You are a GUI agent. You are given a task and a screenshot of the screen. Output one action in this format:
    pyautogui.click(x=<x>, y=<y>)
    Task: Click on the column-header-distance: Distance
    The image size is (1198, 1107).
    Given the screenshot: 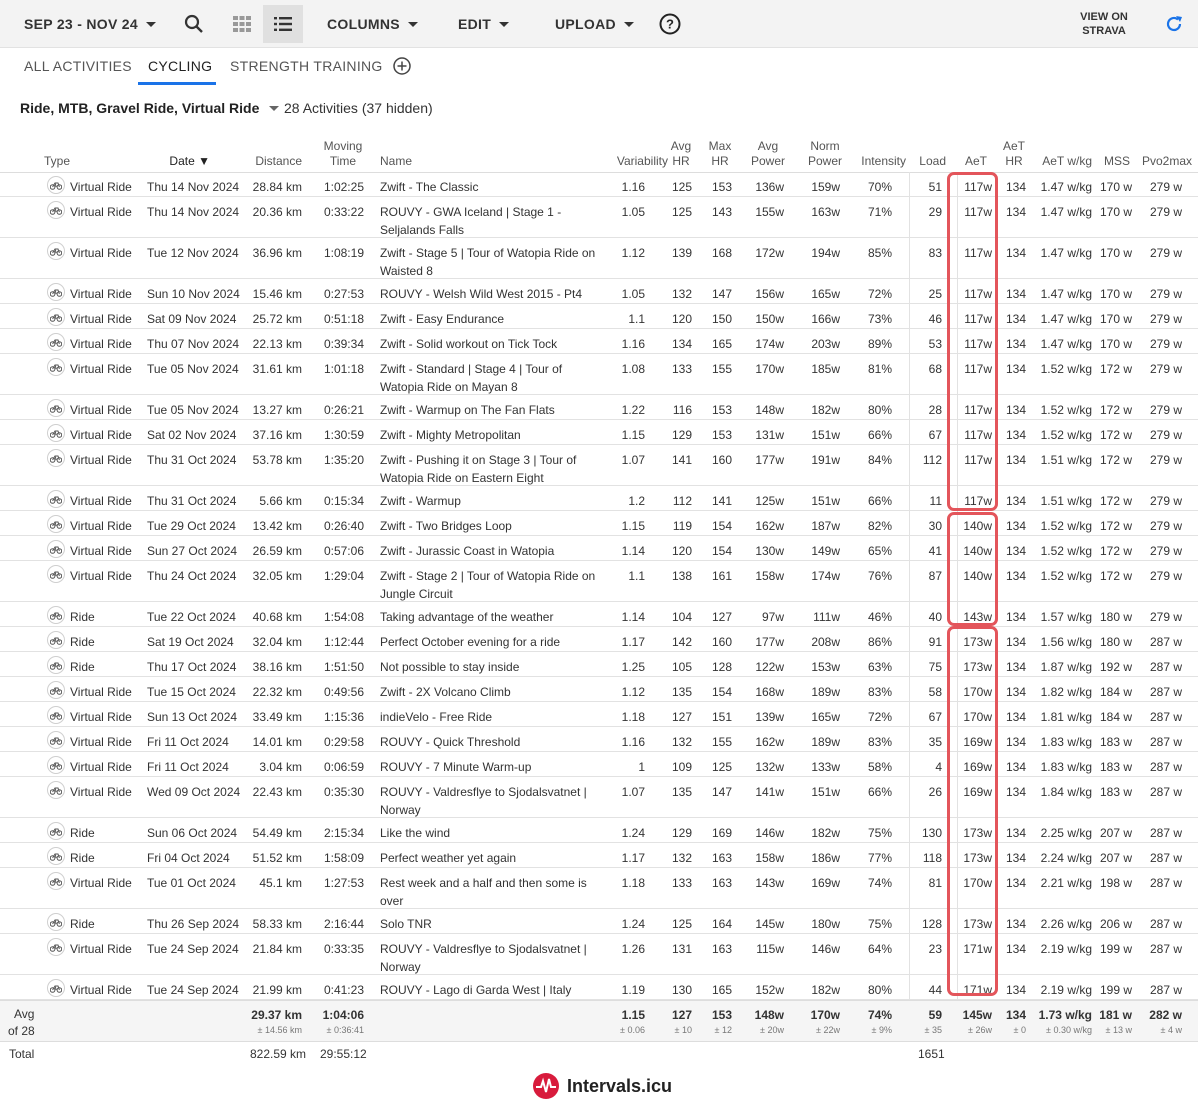 What is the action you would take?
    pyautogui.click(x=271, y=161)
    